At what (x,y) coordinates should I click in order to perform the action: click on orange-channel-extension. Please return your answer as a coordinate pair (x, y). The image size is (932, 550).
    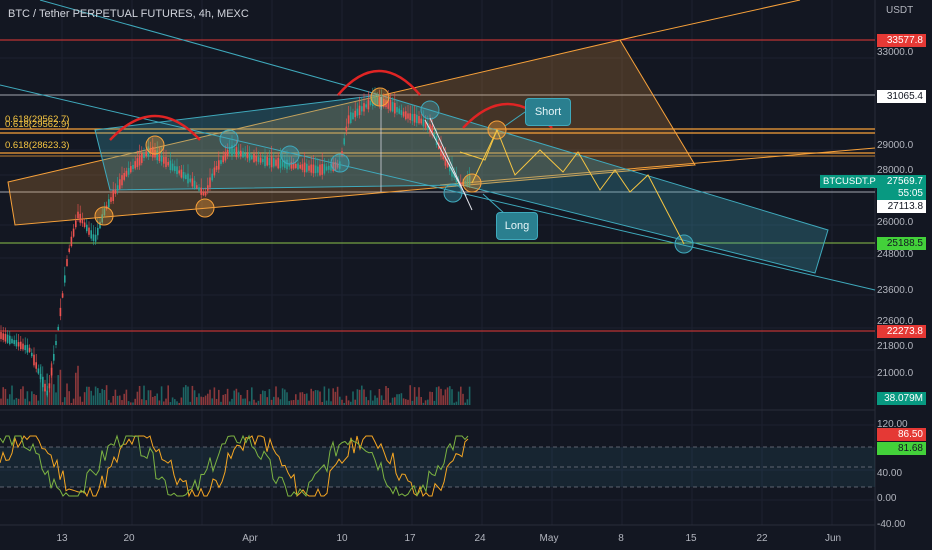
    Looking at the image, I should click on (710, 20).